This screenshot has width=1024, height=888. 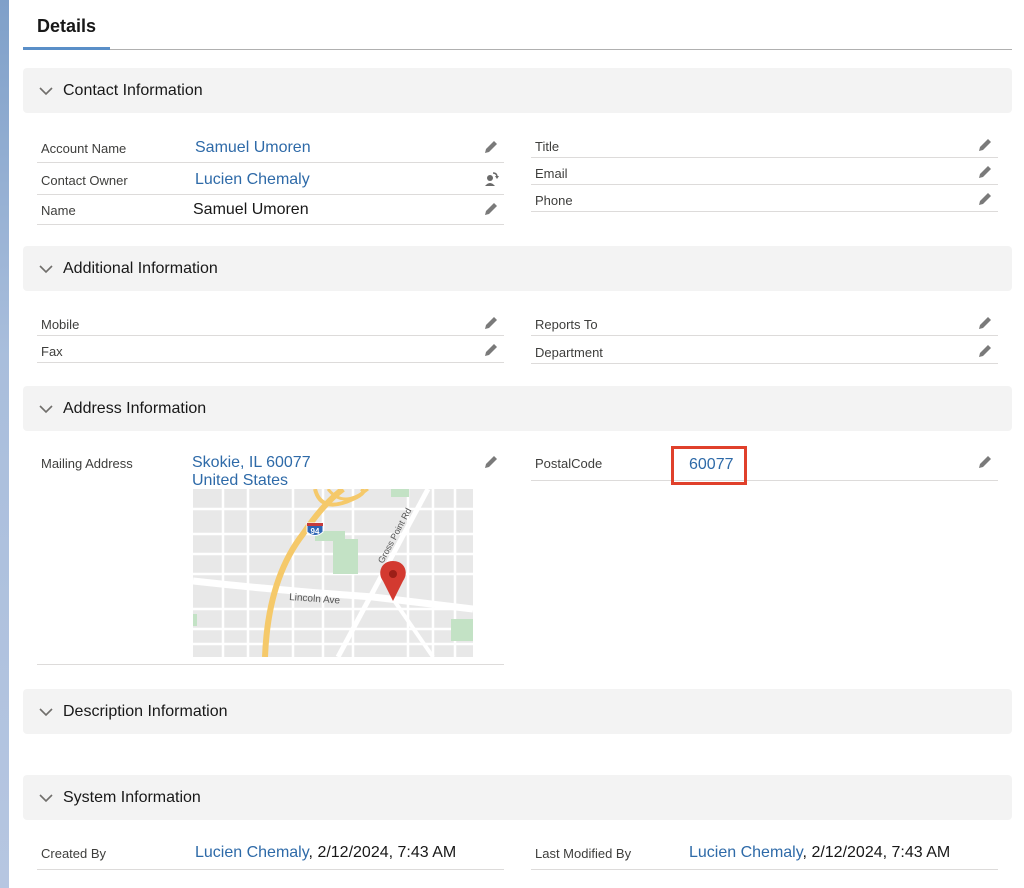 I want to click on field-postal-code: PostalCode 60077, so click(x=764, y=464).